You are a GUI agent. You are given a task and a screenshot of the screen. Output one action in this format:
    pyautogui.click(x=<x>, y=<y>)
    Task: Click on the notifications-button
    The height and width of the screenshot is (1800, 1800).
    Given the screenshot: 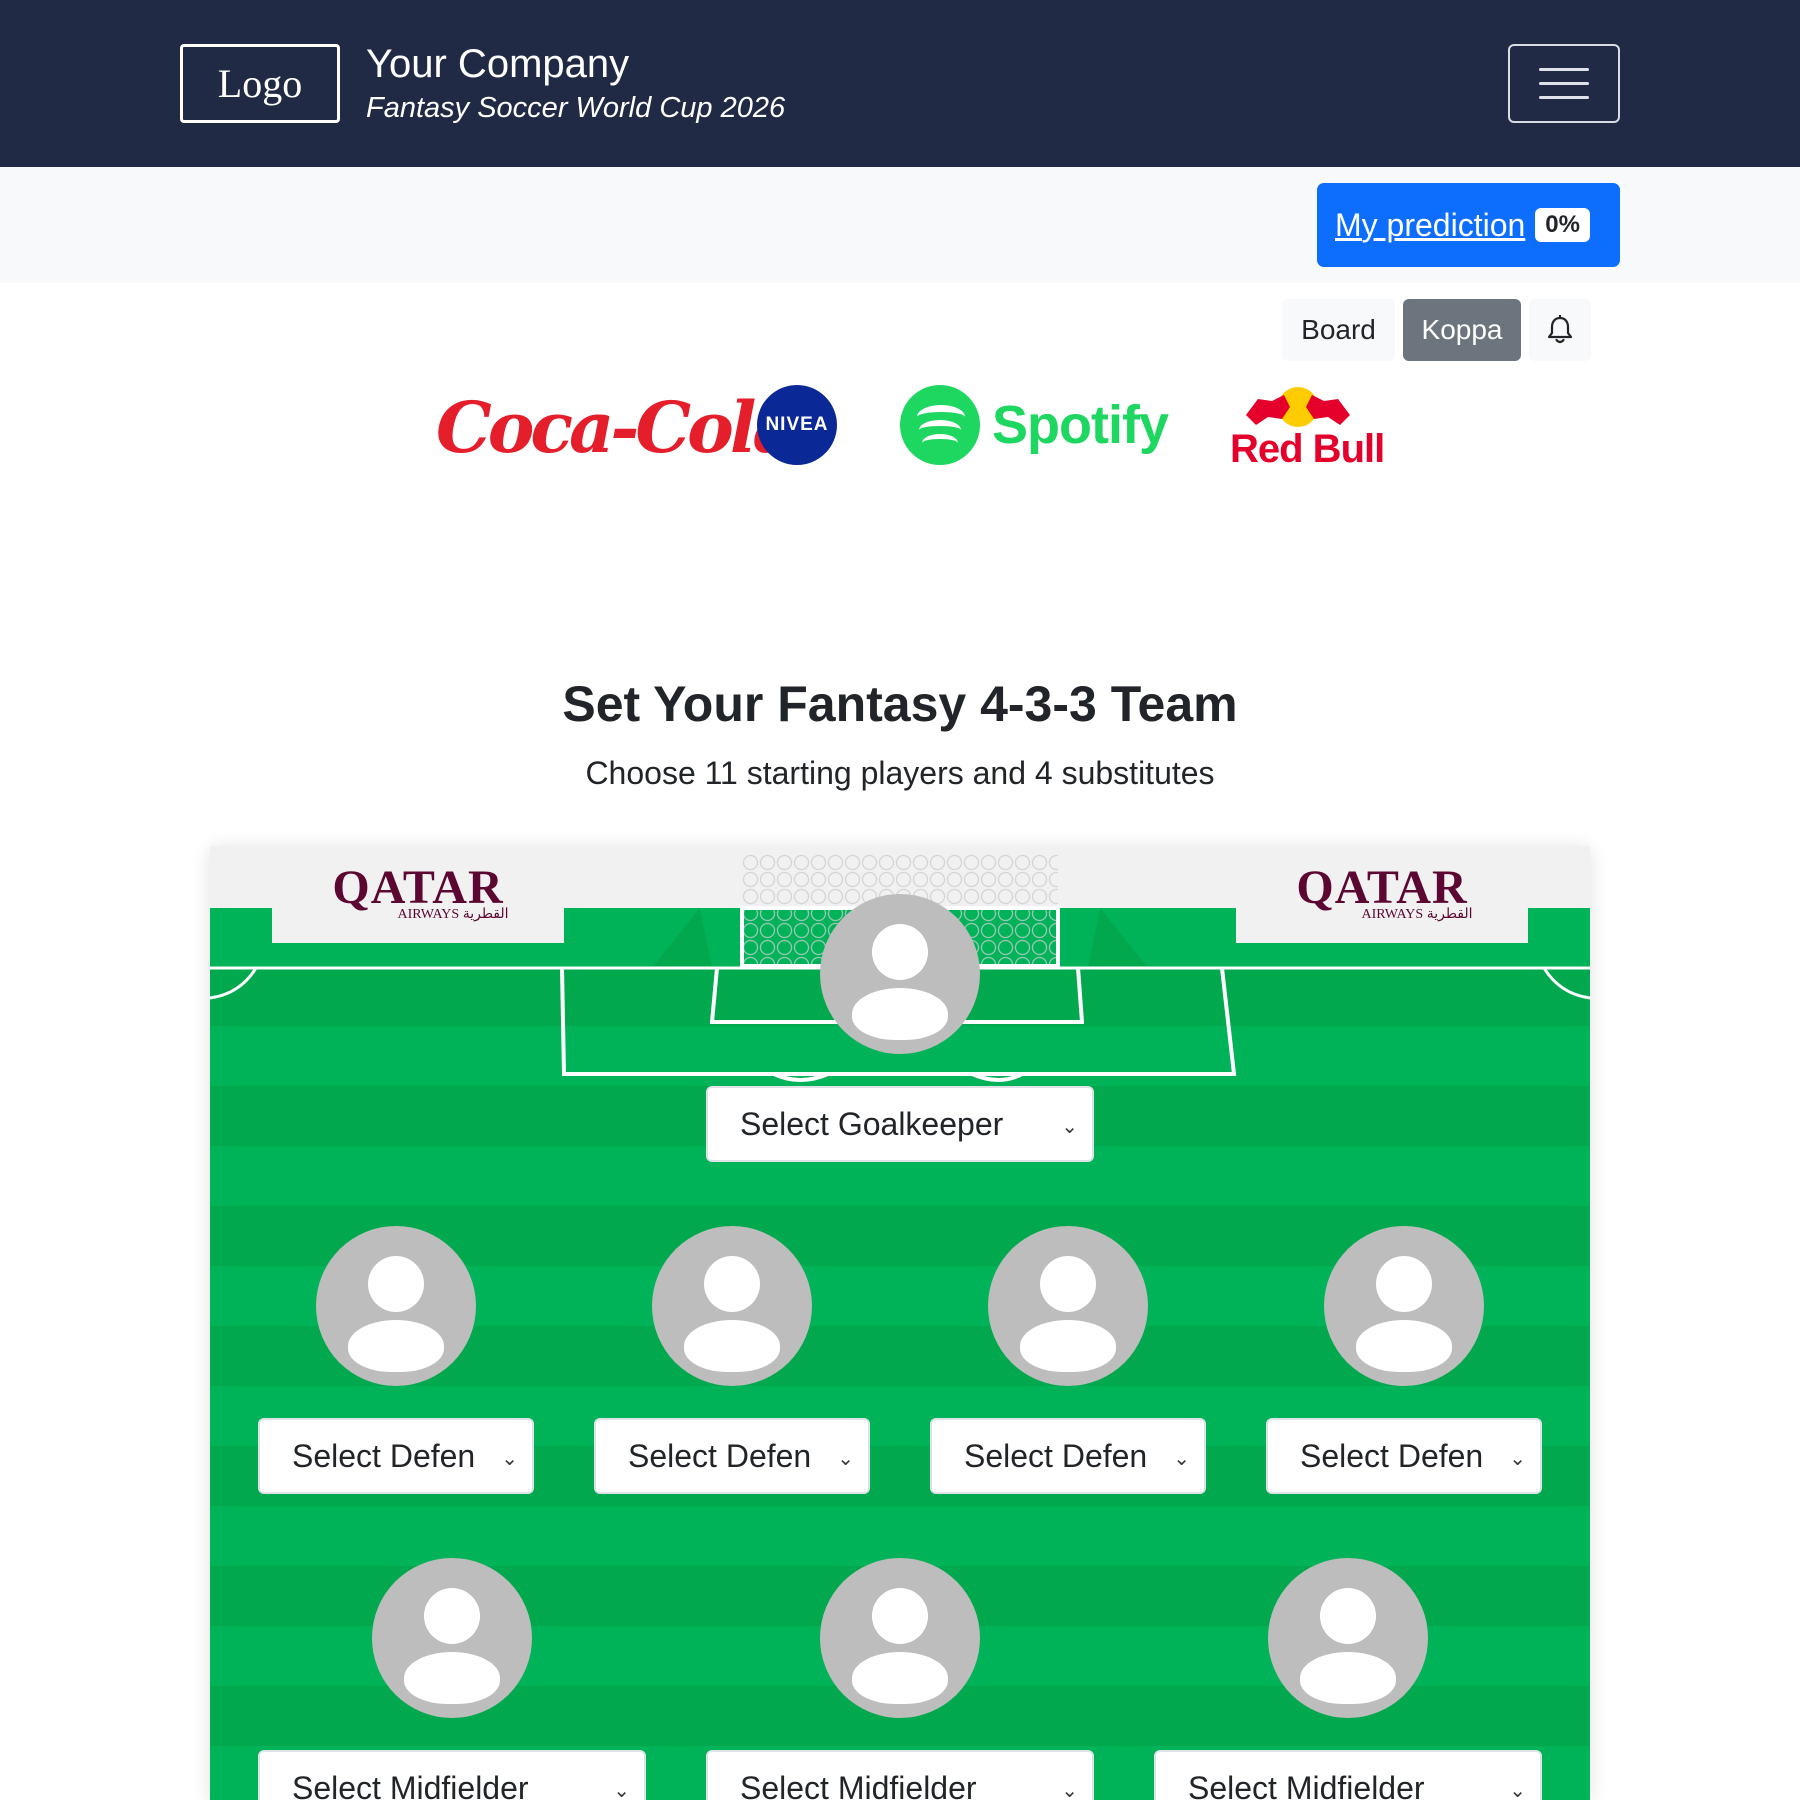 What is the action you would take?
    pyautogui.click(x=1560, y=330)
    